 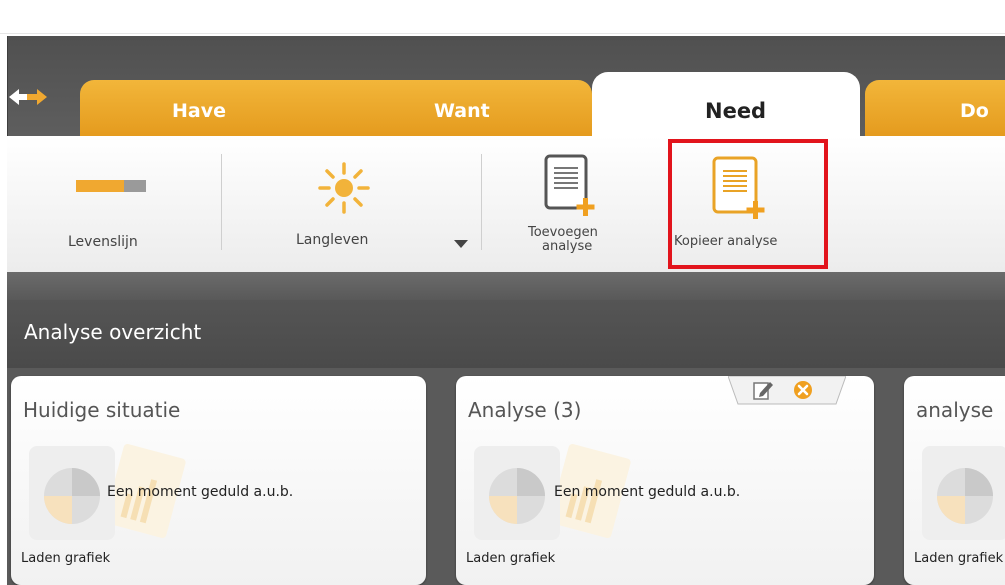 I want to click on card-toolbar, so click(x=787, y=390).